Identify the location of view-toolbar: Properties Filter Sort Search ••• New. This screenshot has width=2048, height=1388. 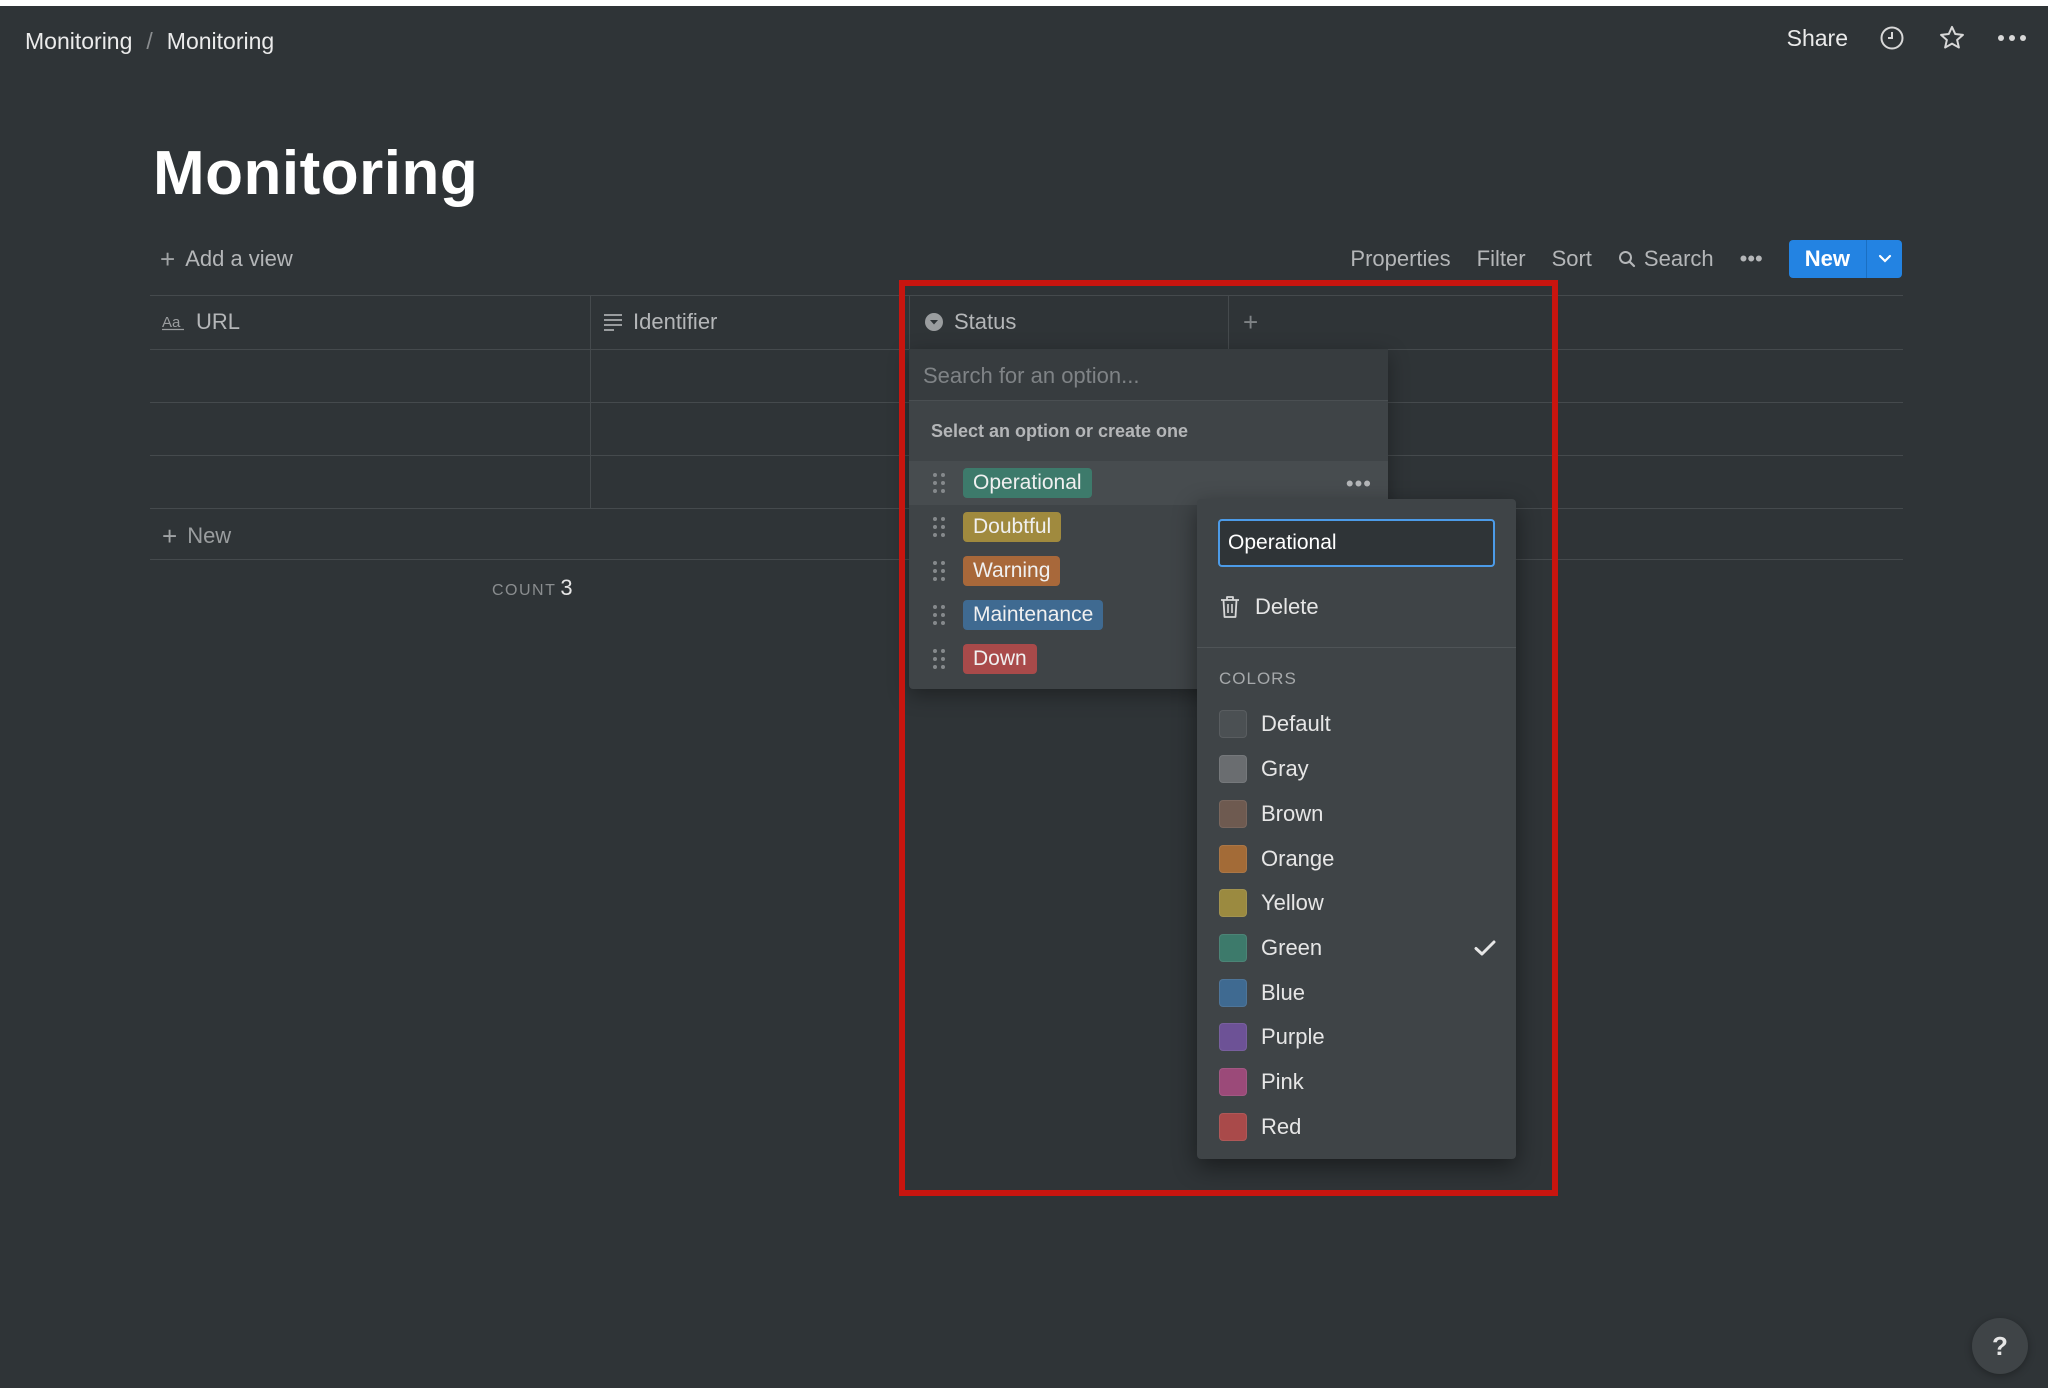
(1626, 259).